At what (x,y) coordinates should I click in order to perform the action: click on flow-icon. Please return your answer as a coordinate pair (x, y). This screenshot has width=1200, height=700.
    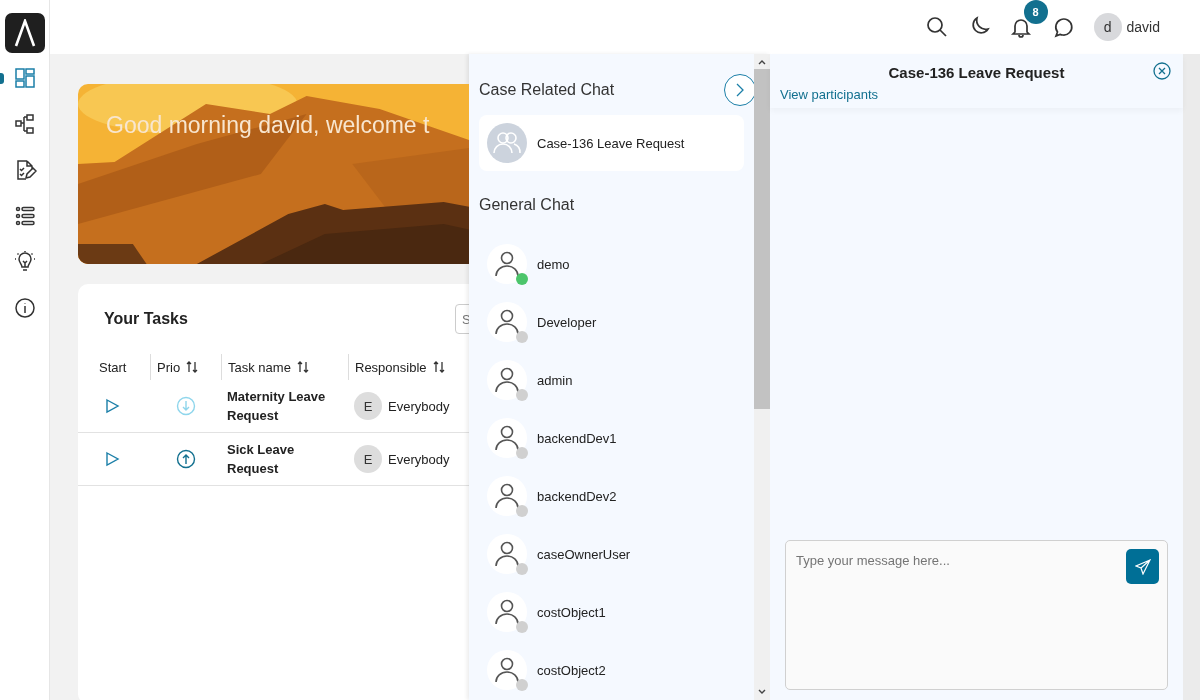
    Looking at the image, I should click on (24, 124).